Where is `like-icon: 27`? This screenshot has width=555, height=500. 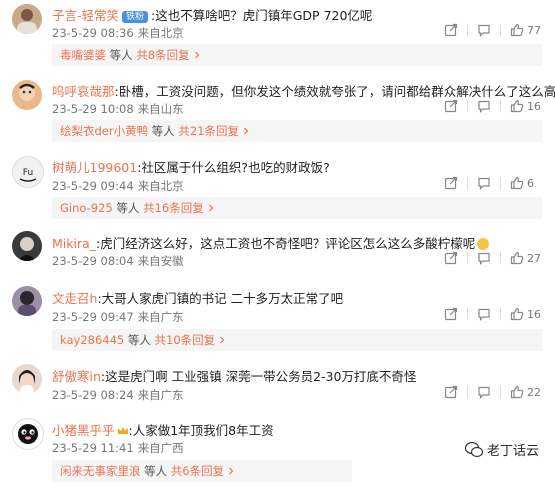
like-icon: 27 is located at coordinates (525, 258).